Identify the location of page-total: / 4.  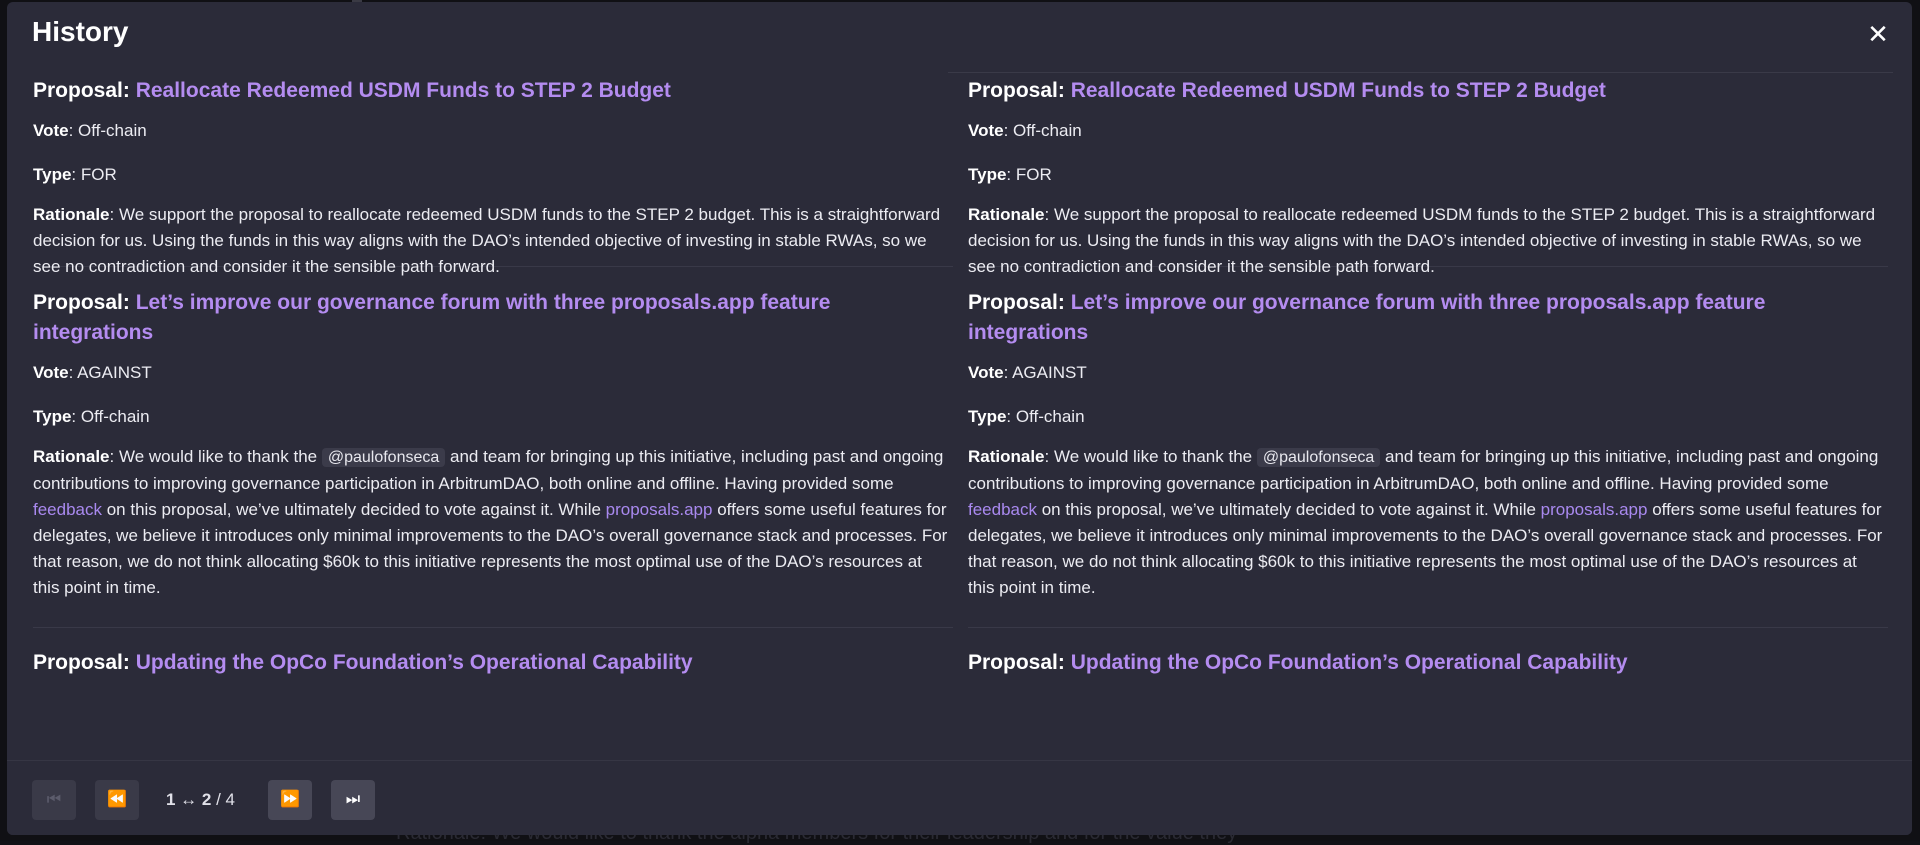
(223, 799).